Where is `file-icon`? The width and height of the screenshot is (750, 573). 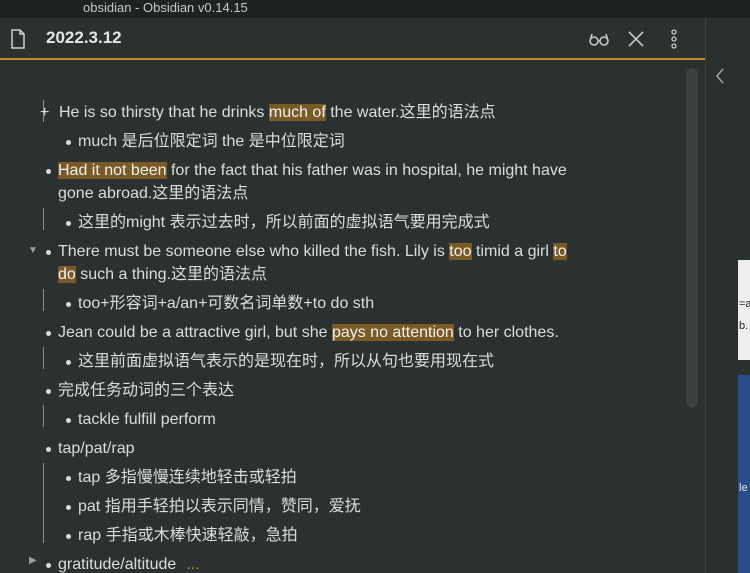
file-icon is located at coordinates (18, 39).